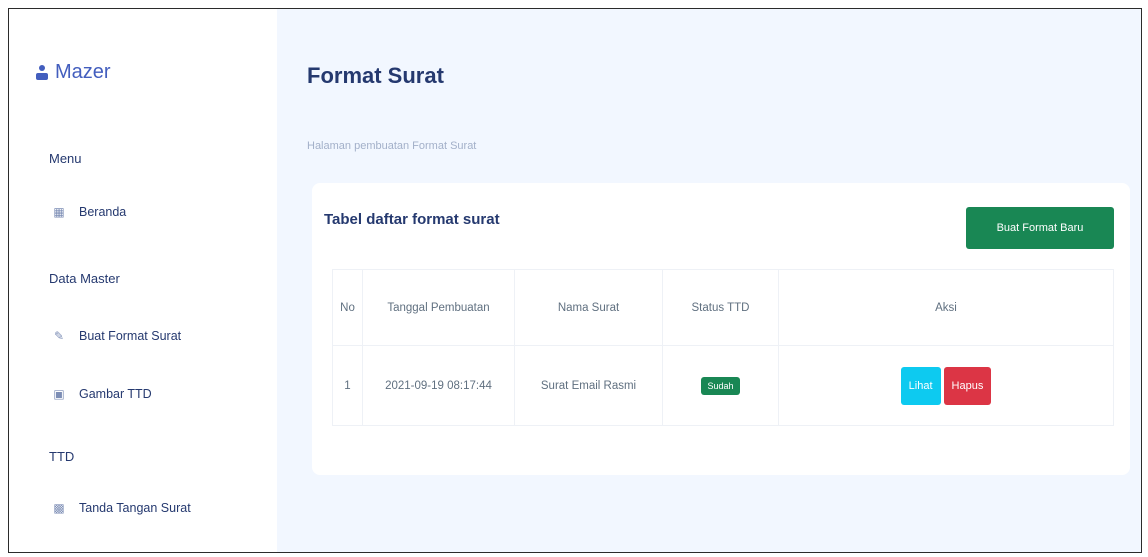 Image resolution: width=1148 pixels, height=557 pixels. Describe the element at coordinates (135, 508) in the screenshot. I see `sidebar-item-label: Tanda Tangan Surat` at that location.